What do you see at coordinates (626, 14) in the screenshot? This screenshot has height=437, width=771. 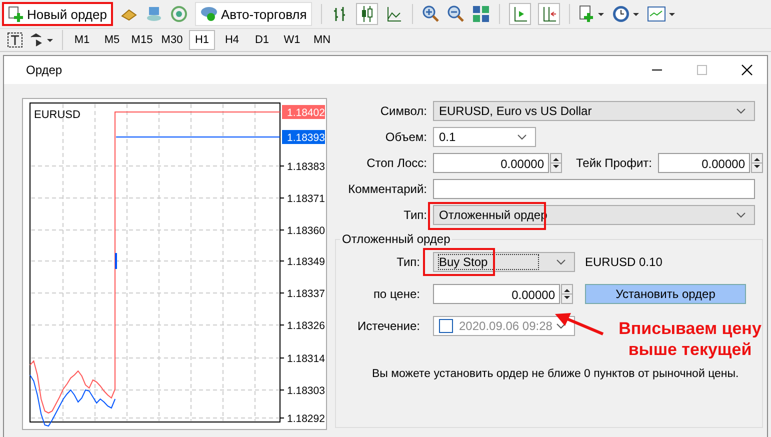 I see `clock-icon` at bounding box center [626, 14].